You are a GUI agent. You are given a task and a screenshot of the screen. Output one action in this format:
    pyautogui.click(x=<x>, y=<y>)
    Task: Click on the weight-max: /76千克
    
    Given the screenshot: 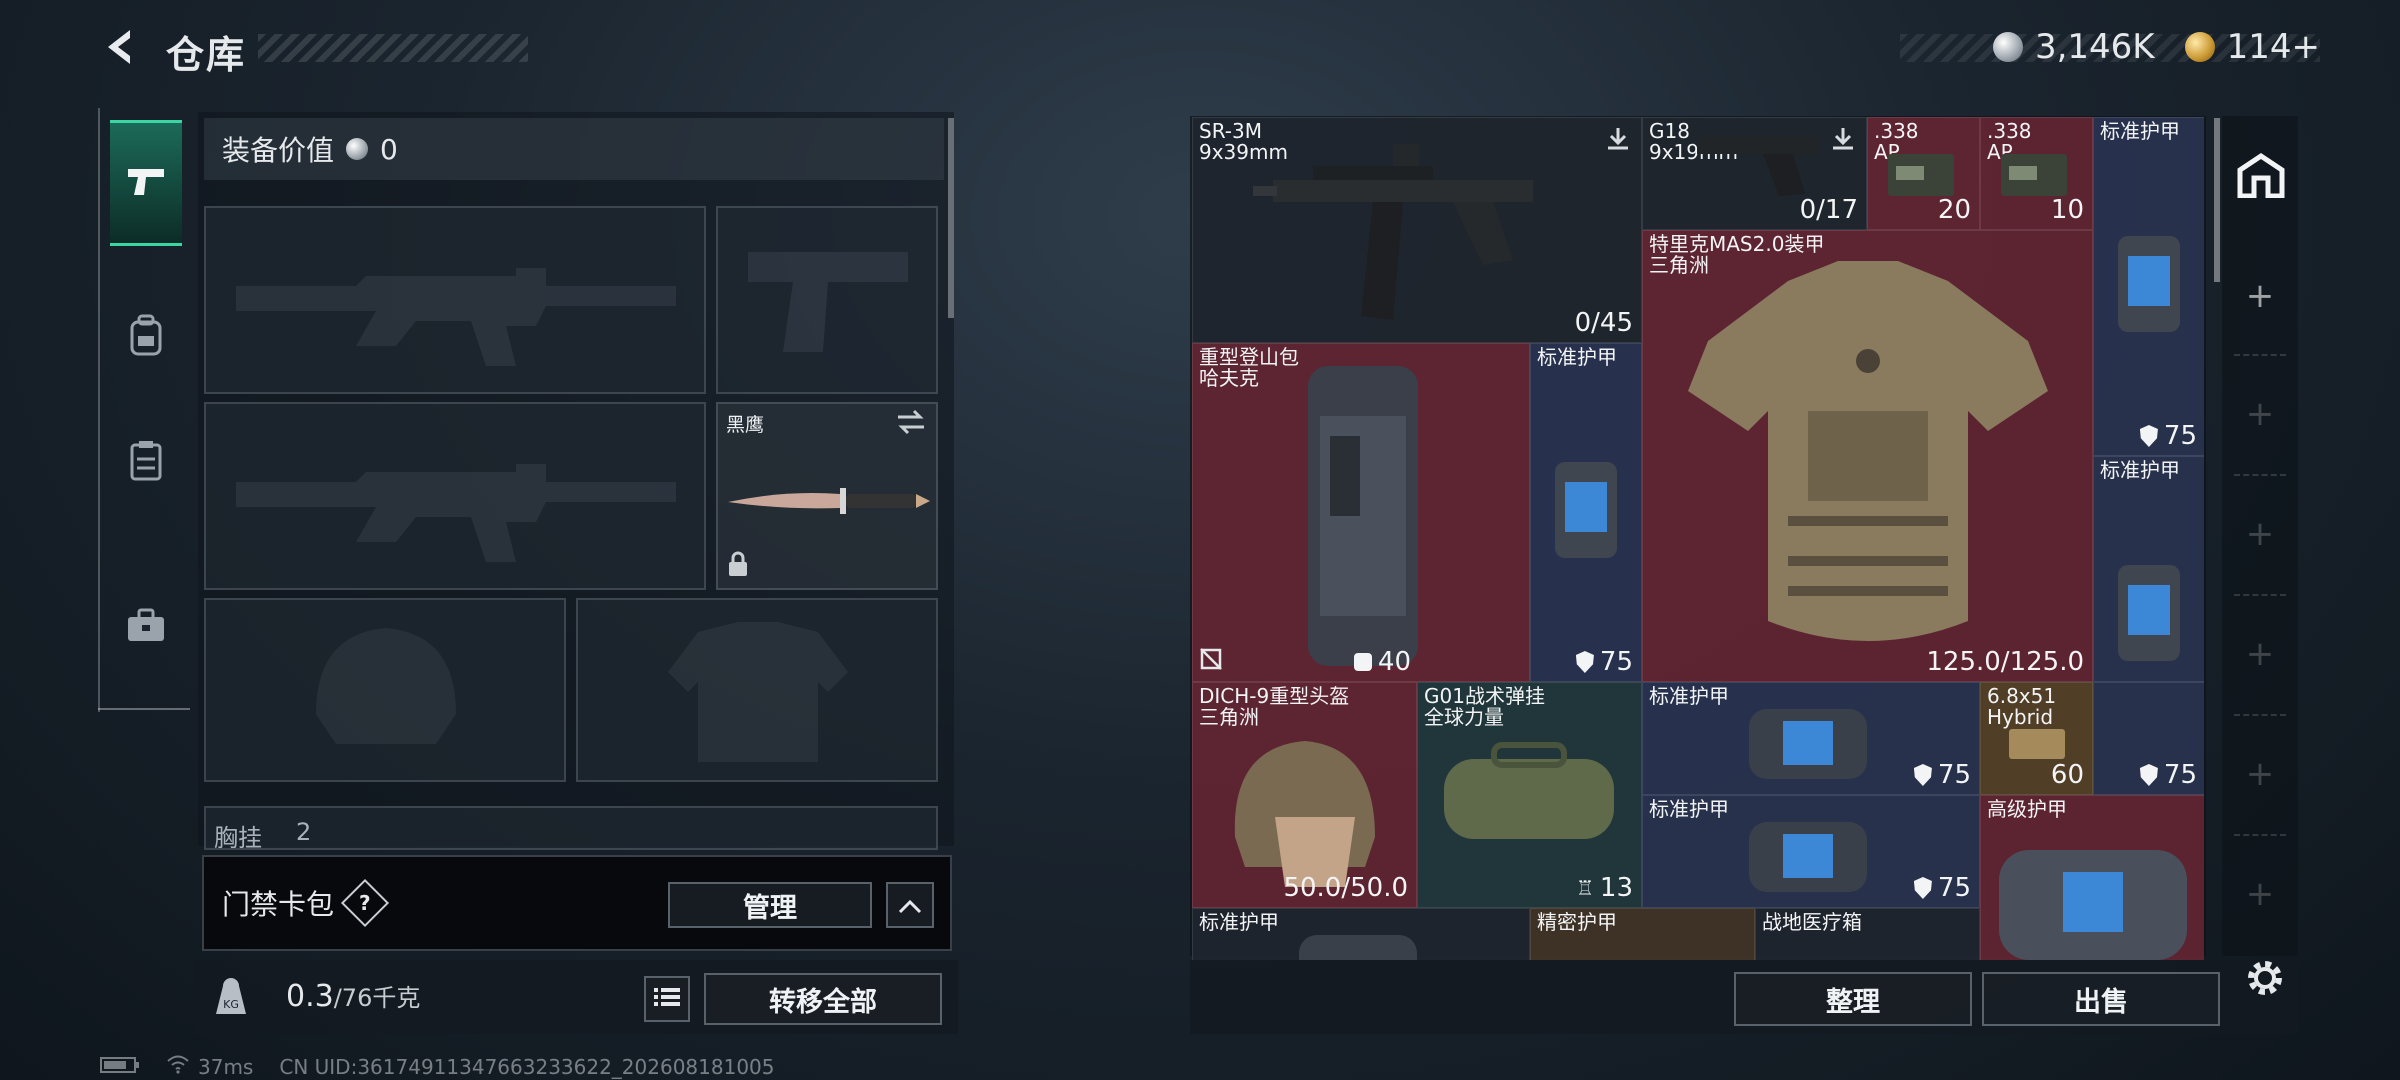 What is the action you would take?
    pyautogui.click(x=377, y=998)
    